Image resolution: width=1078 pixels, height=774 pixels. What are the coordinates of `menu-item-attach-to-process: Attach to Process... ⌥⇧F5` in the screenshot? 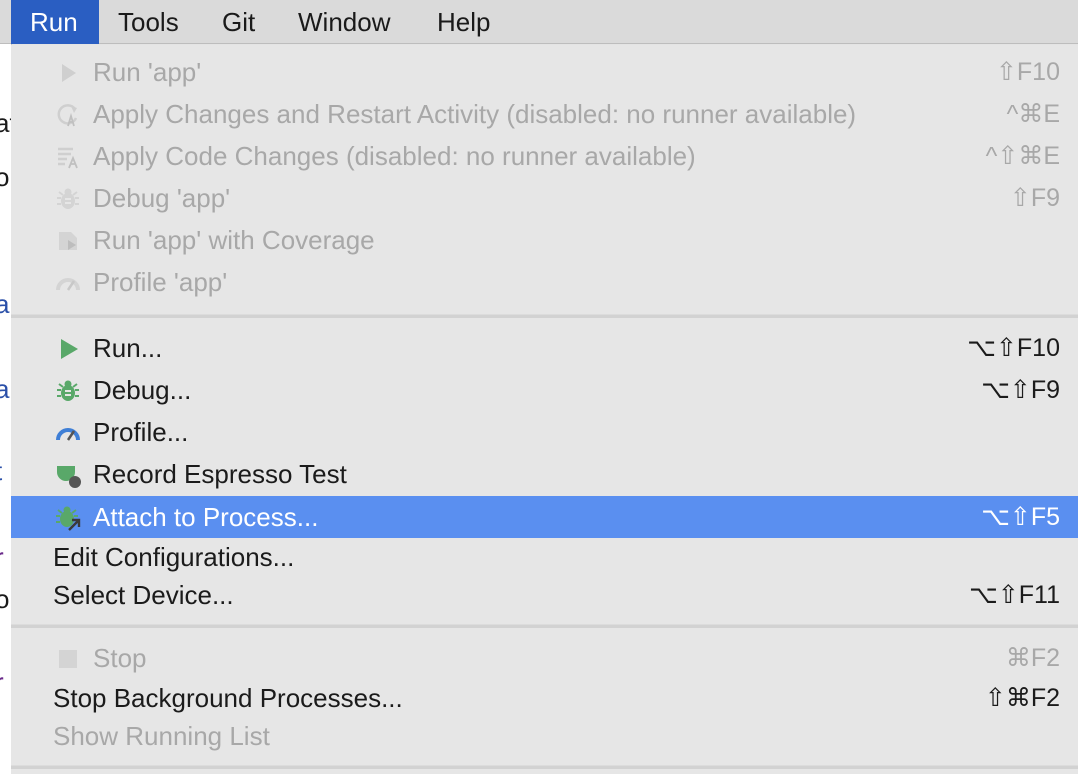 It's located at (544, 517).